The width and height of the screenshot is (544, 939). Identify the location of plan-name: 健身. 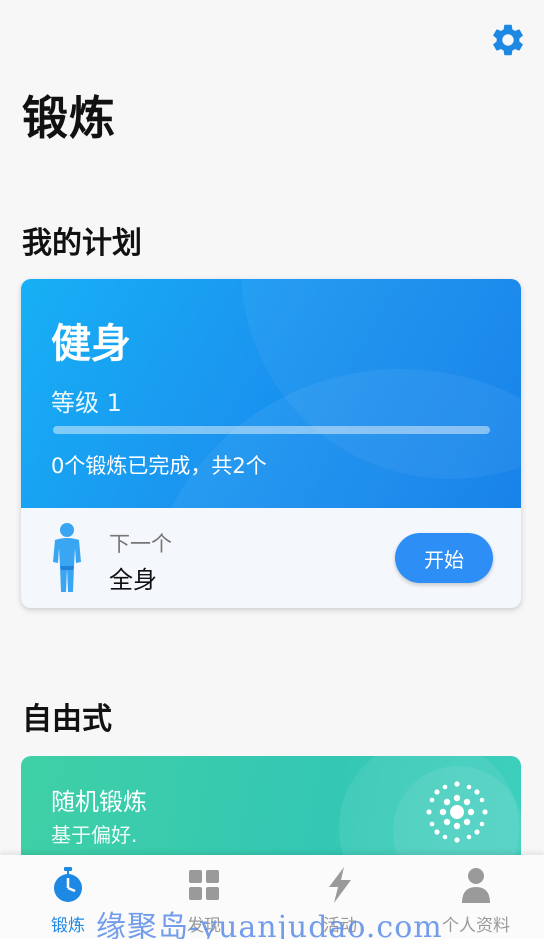
(91, 344).